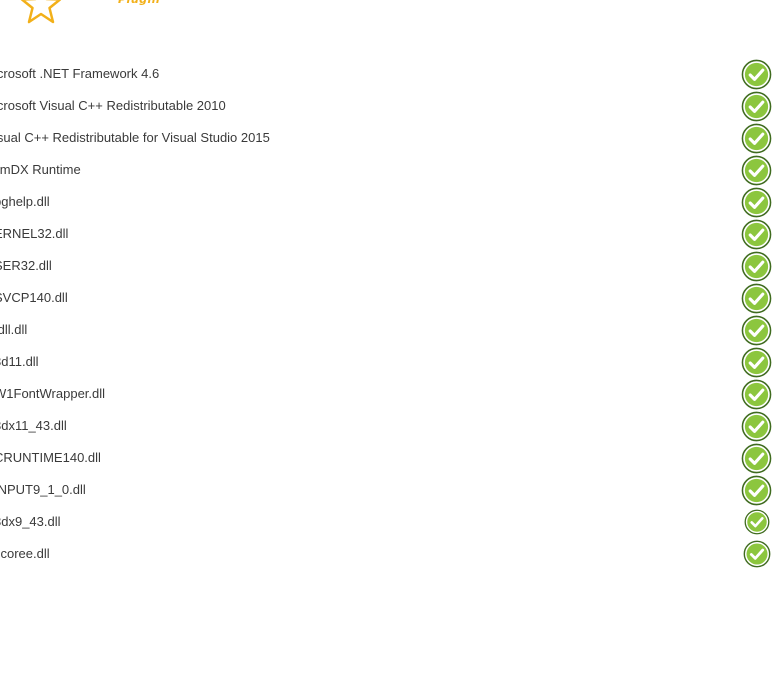  Describe the element at coordinates (25, 553) in the screenshot. I see `dependency-name: scoree.dll` at that location.